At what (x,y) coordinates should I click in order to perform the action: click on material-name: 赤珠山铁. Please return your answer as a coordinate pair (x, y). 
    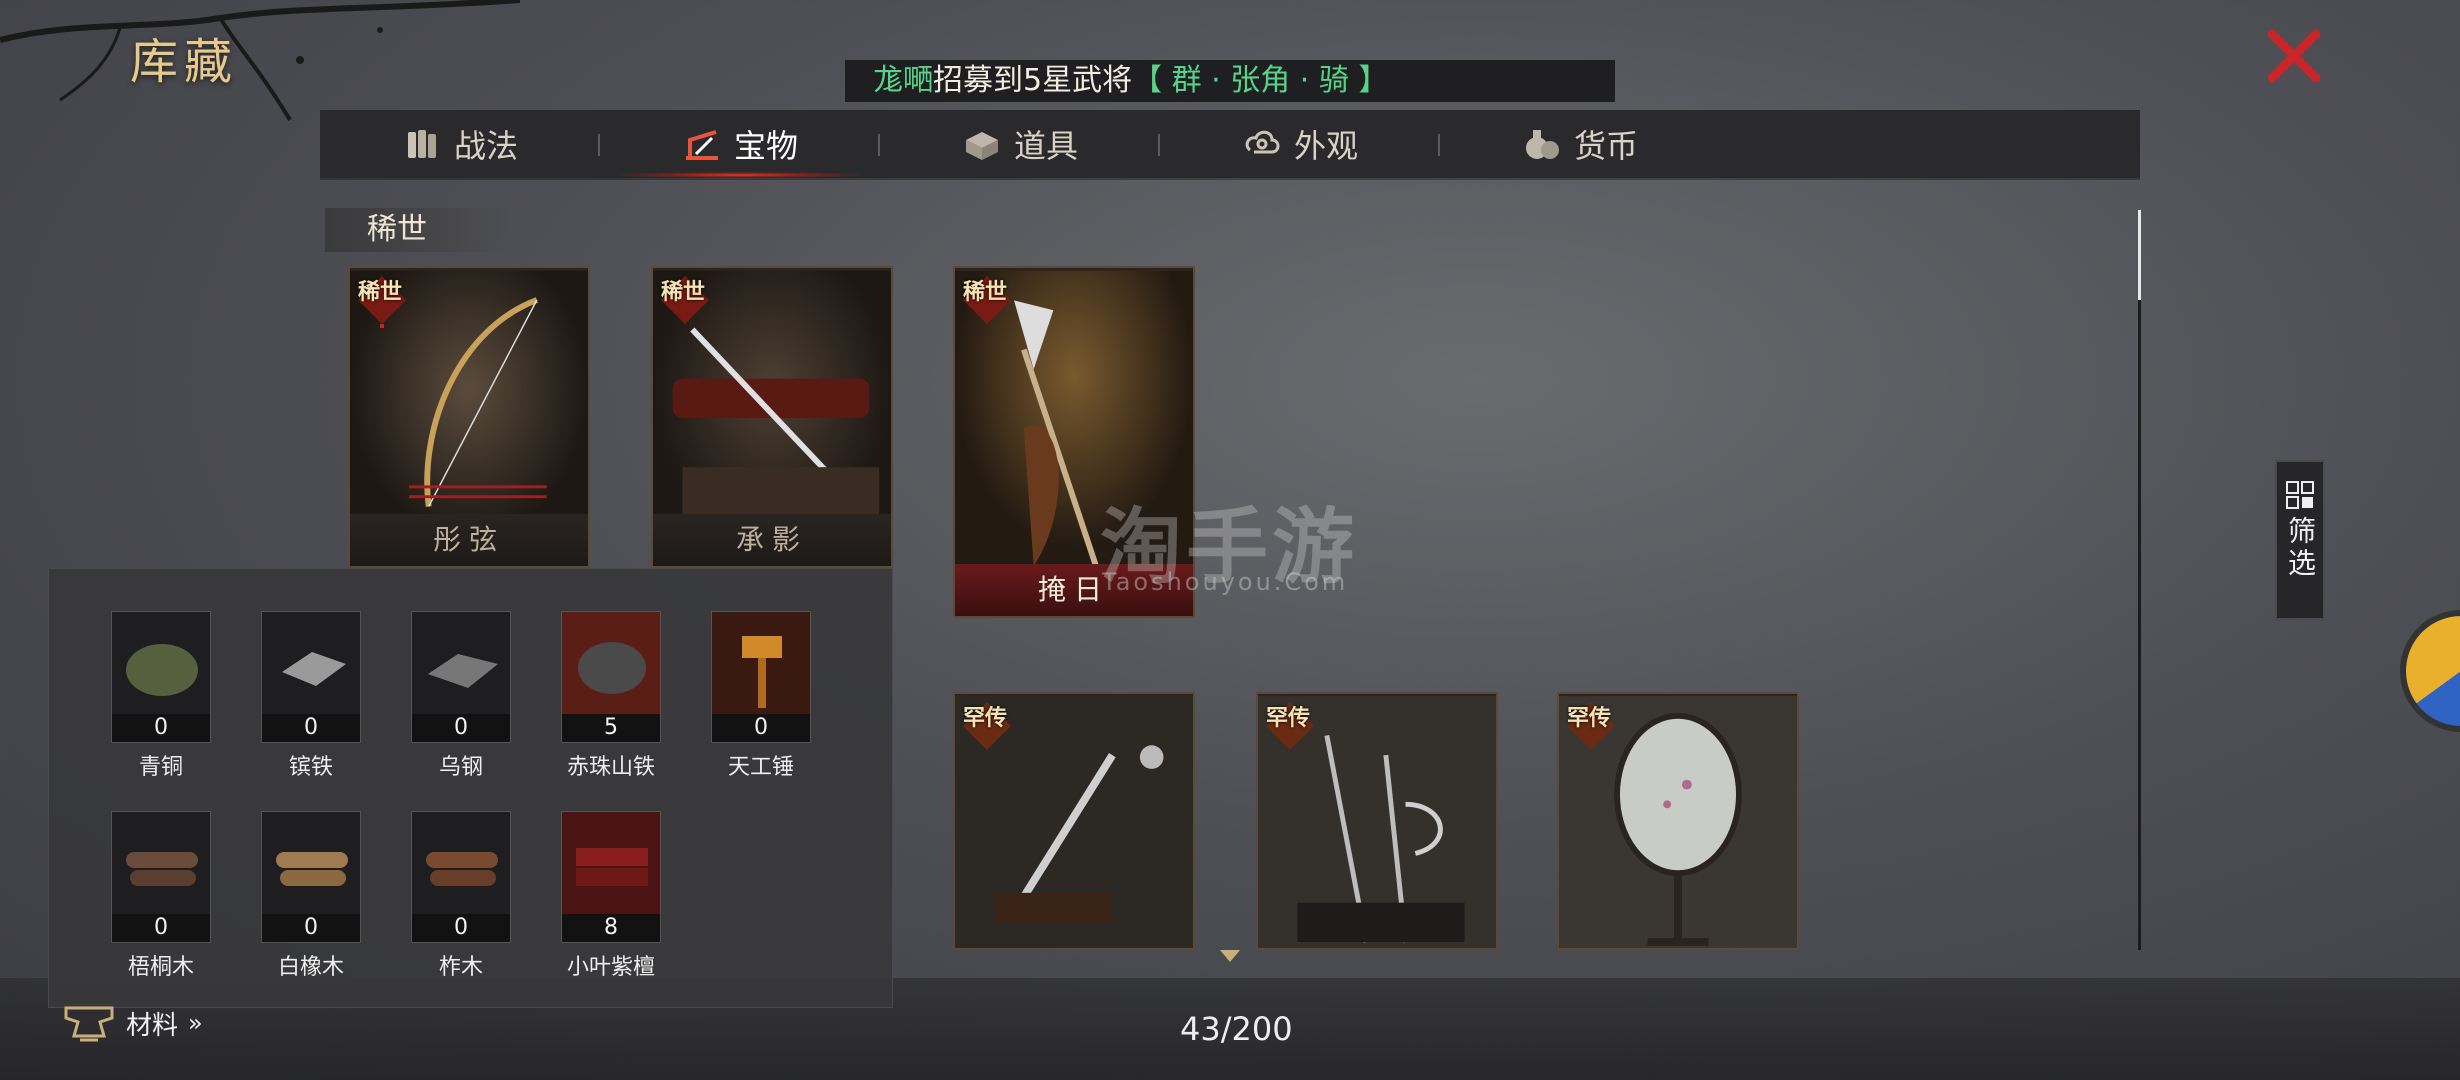
    Looking at the image, I should click on (610, 767).